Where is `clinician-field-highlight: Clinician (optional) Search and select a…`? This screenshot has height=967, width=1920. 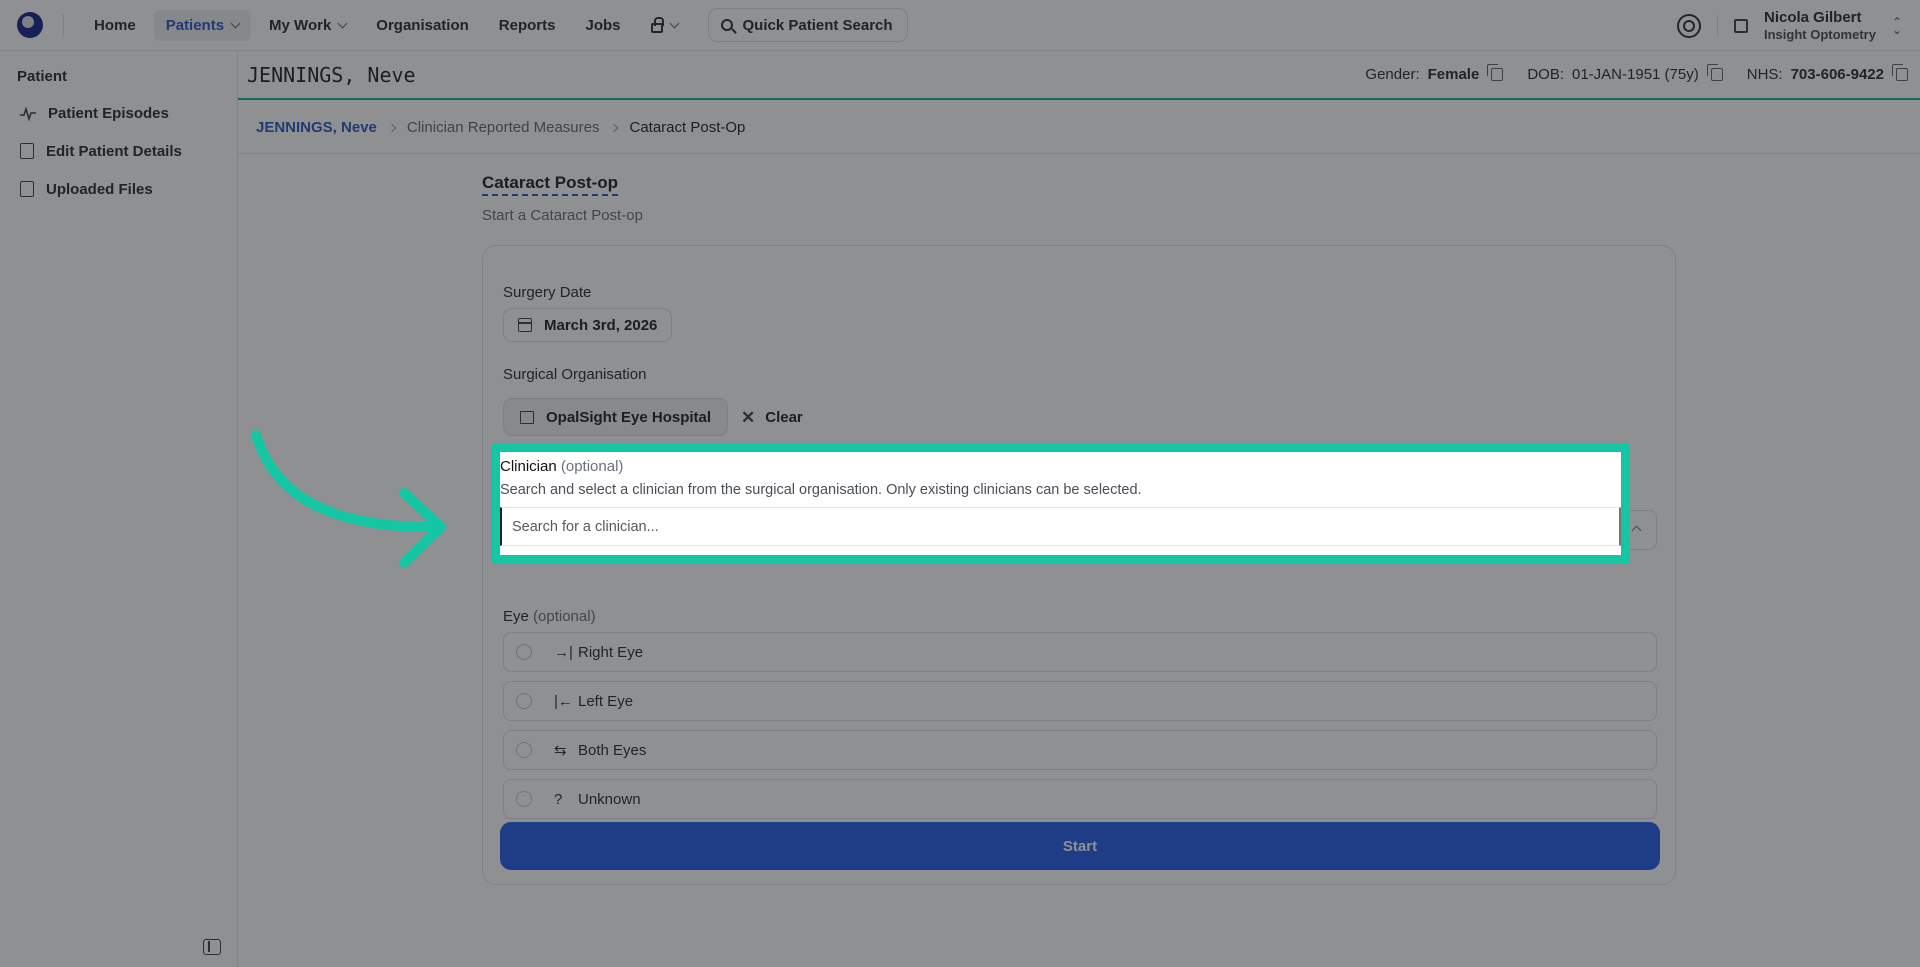
clinician-field-highlight: Clinician (optional) Search and select a… is located at coordinates (1060, 503).